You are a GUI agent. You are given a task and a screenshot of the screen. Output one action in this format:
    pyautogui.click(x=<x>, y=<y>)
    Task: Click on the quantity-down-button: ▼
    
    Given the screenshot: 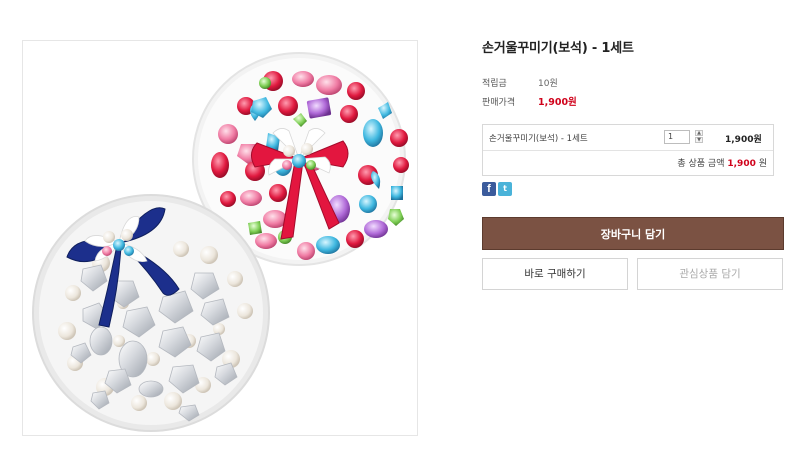 What is the action you would take?
    pyautogui.click(x=699, y=140)
    